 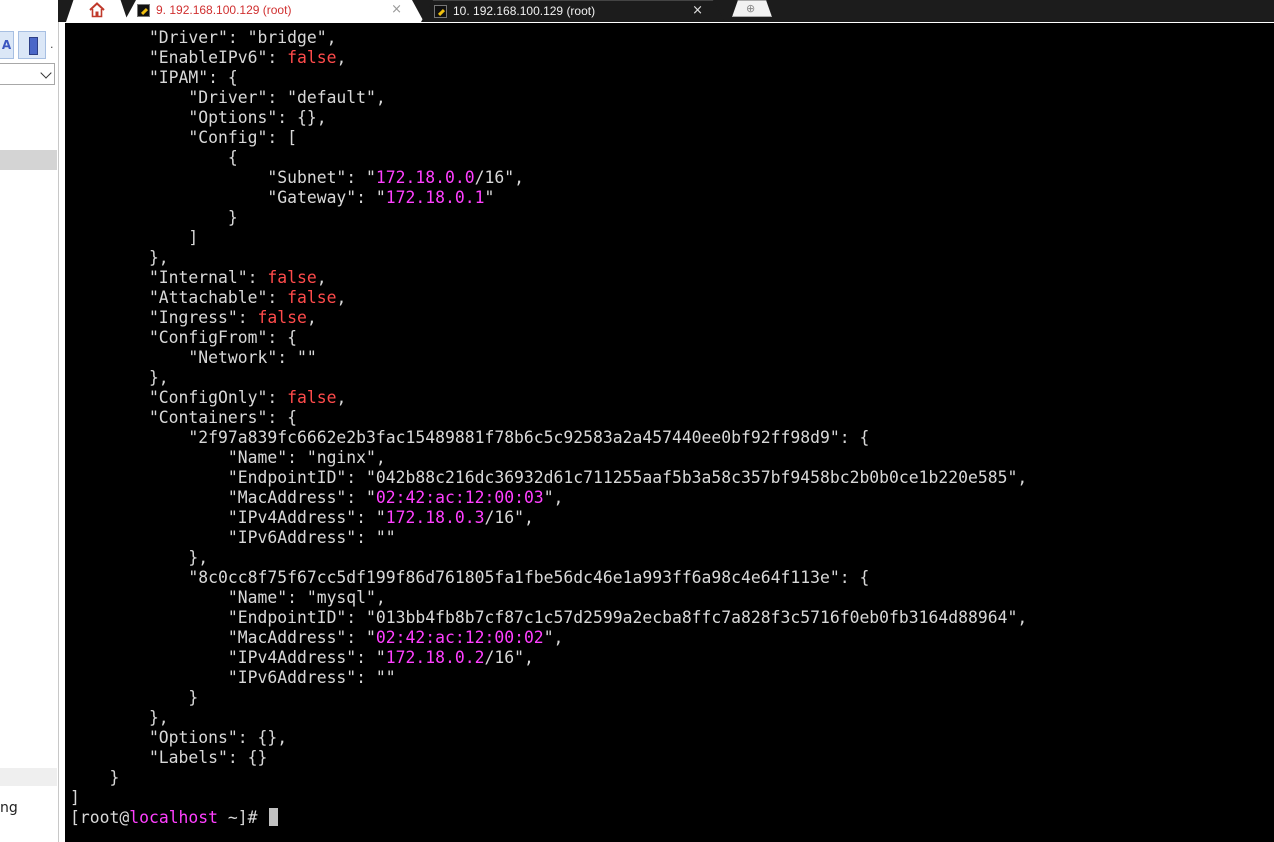 I want to click on prompt-host: localhost, so click(x=174, y=817).